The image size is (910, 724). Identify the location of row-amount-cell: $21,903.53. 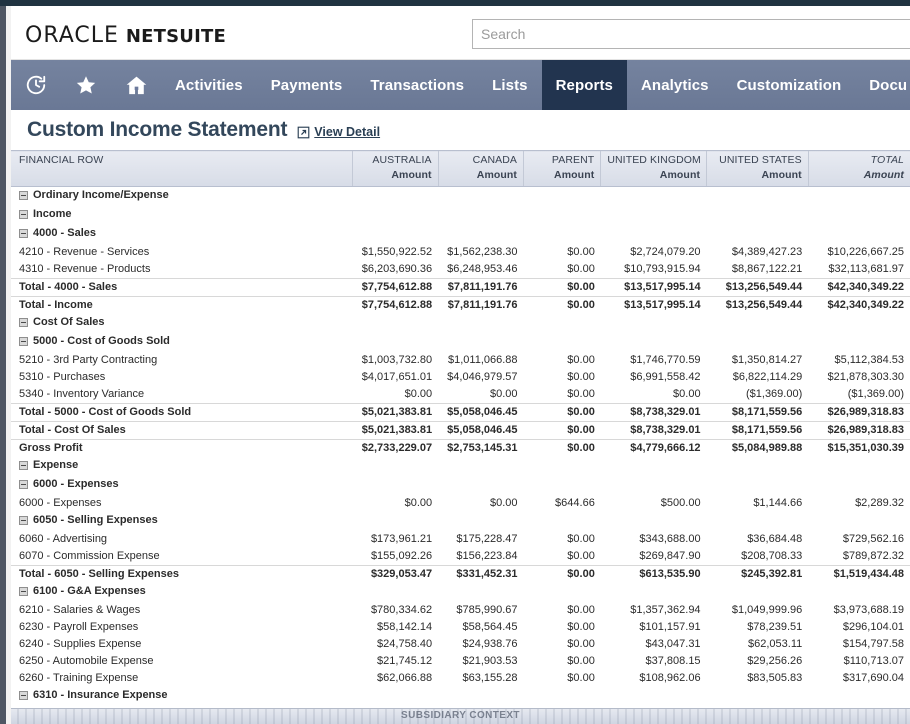
(480, 661).